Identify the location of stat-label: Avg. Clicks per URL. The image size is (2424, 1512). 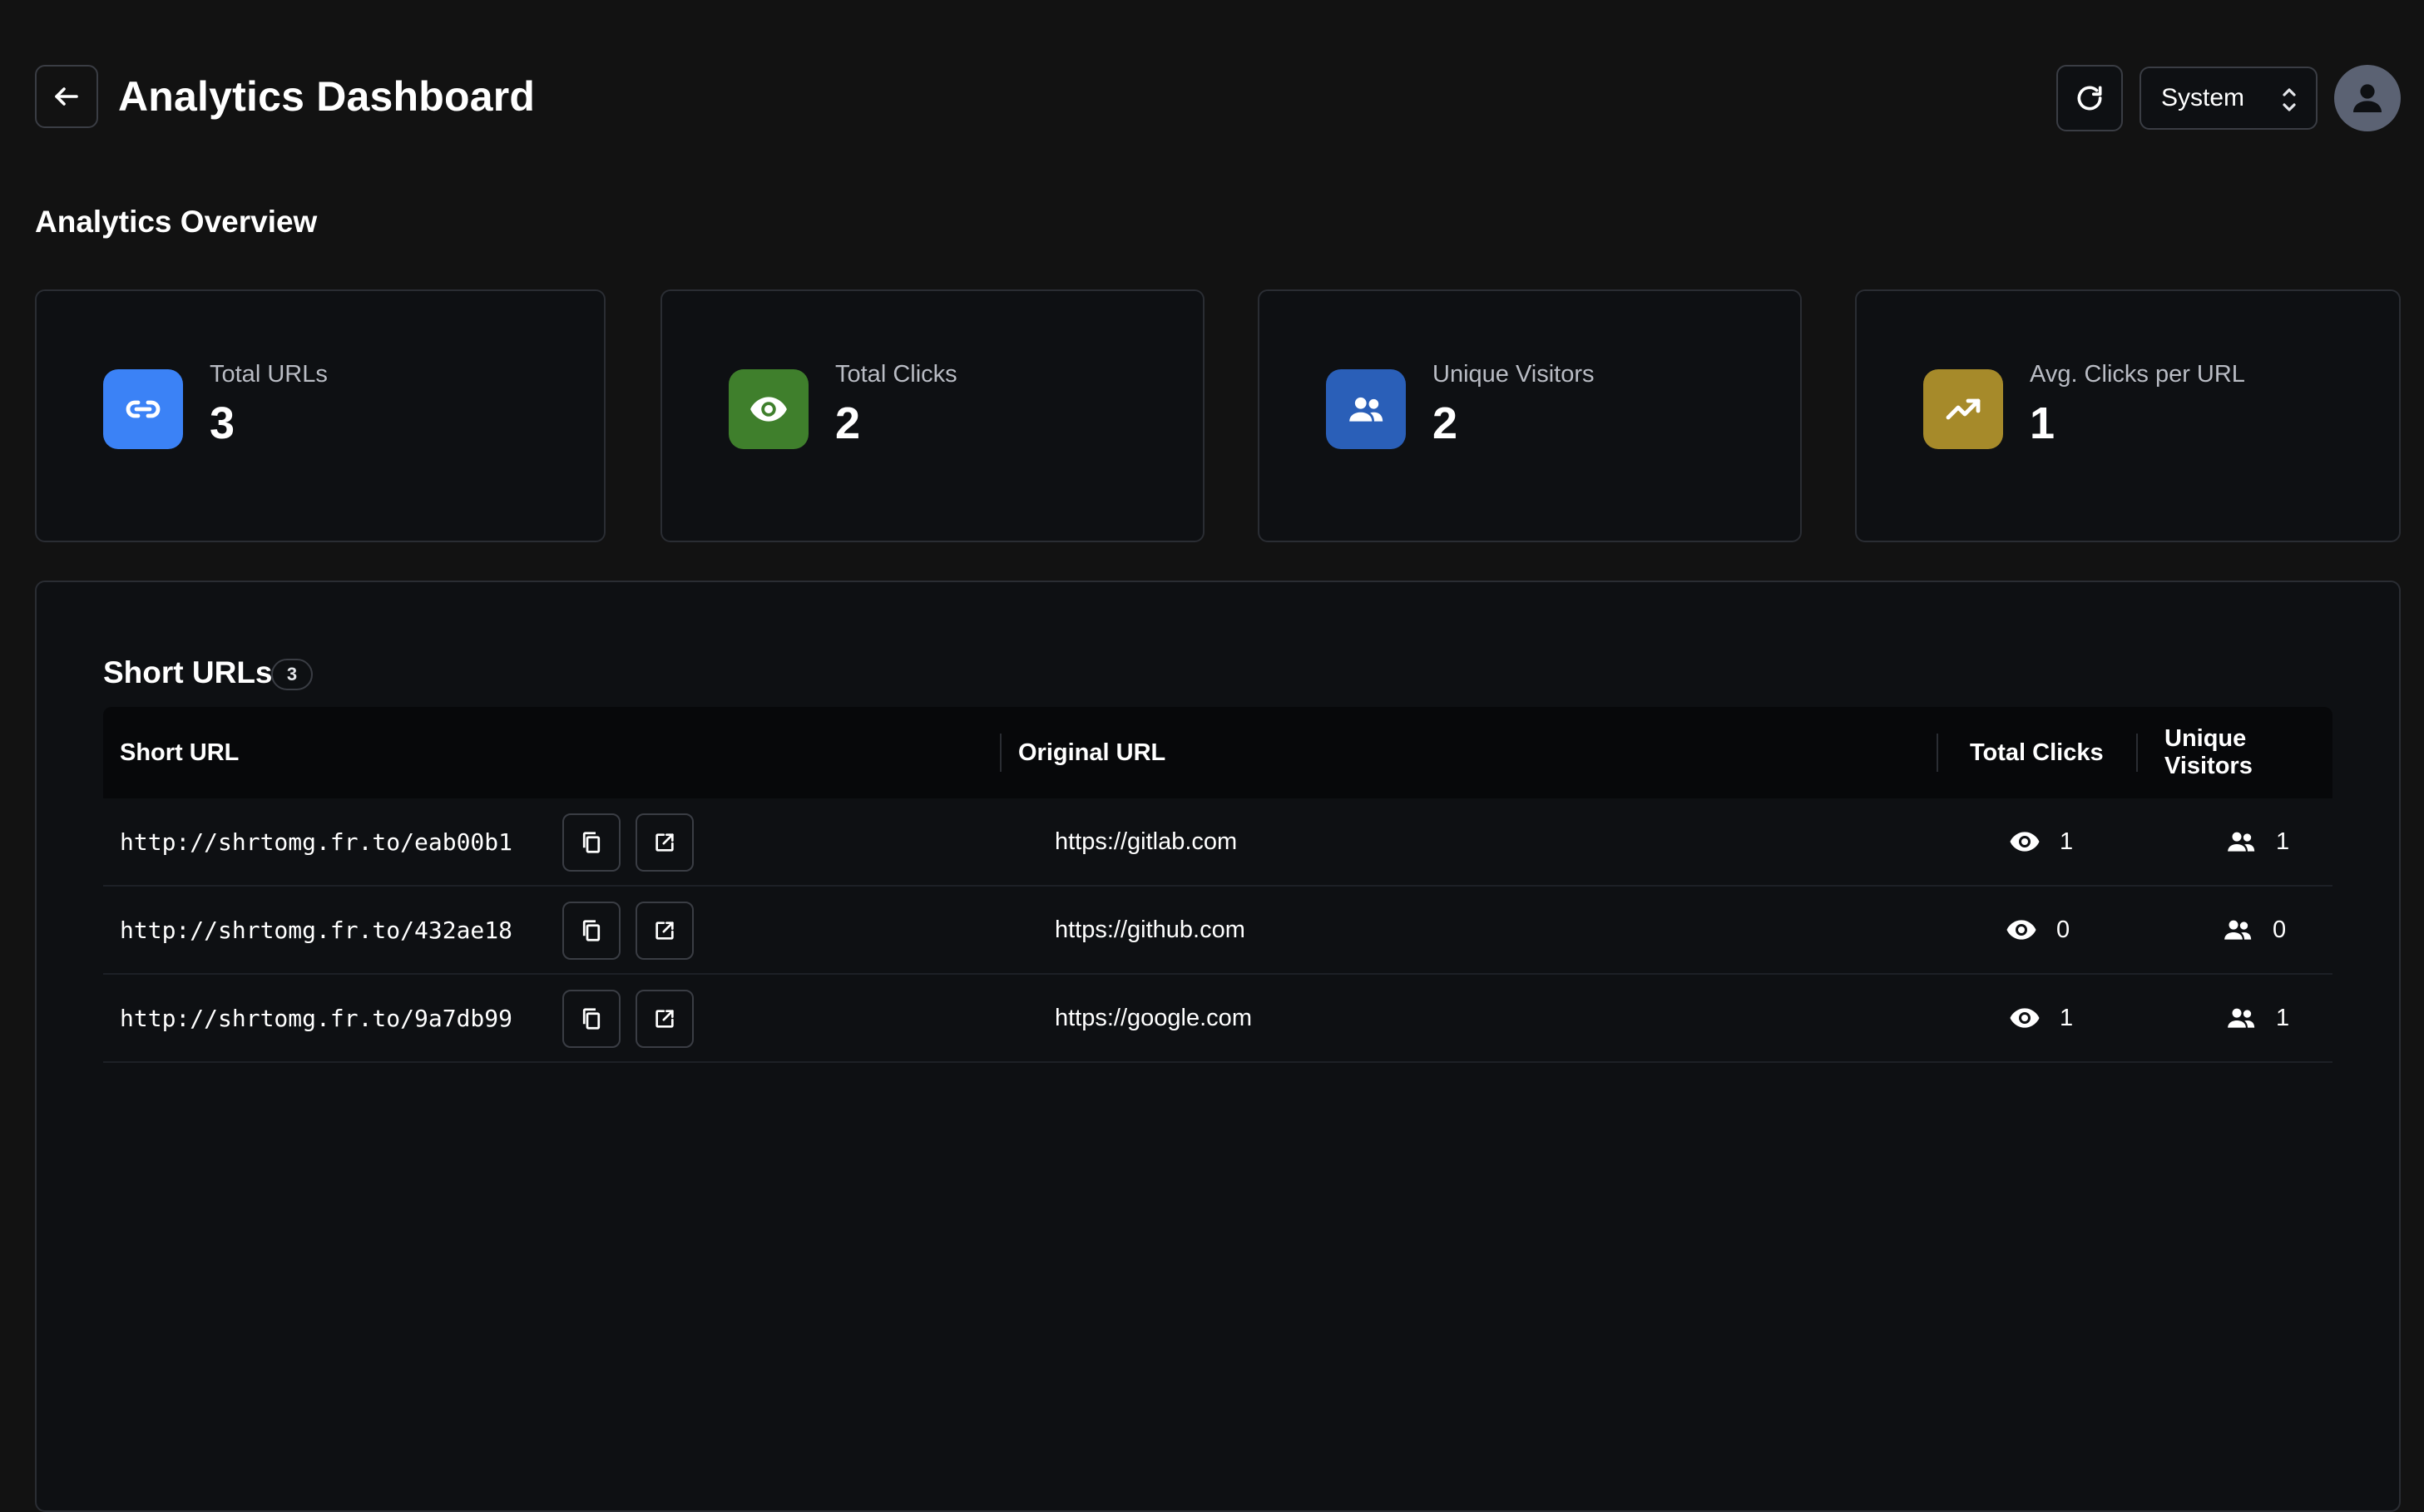
(2137, 374).